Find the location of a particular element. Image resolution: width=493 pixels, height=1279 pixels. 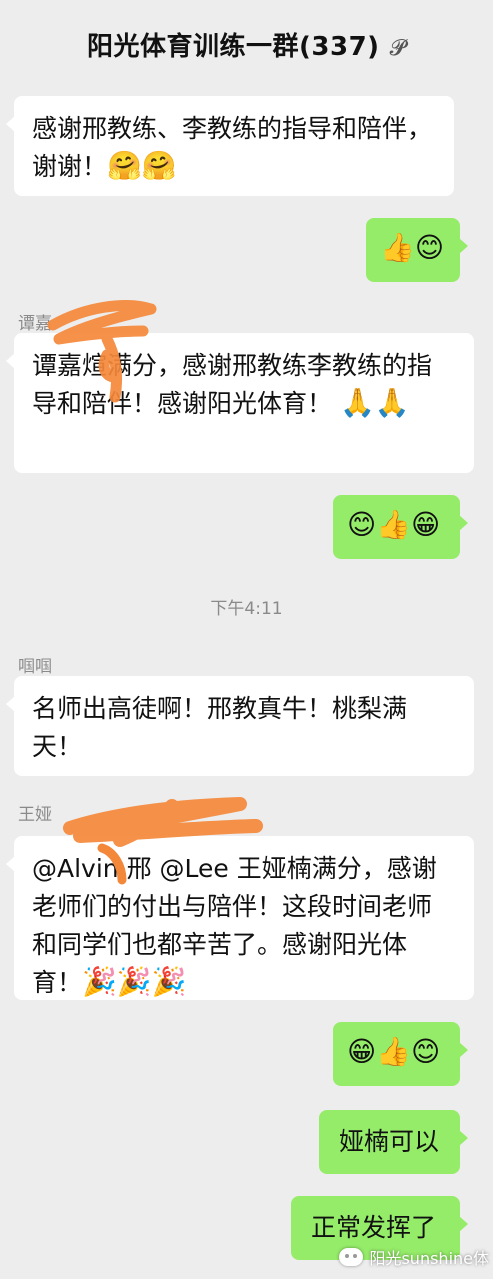

party-popper-emoji-icon: 🎉🎉🎉 is located at coordinates (134, 981).